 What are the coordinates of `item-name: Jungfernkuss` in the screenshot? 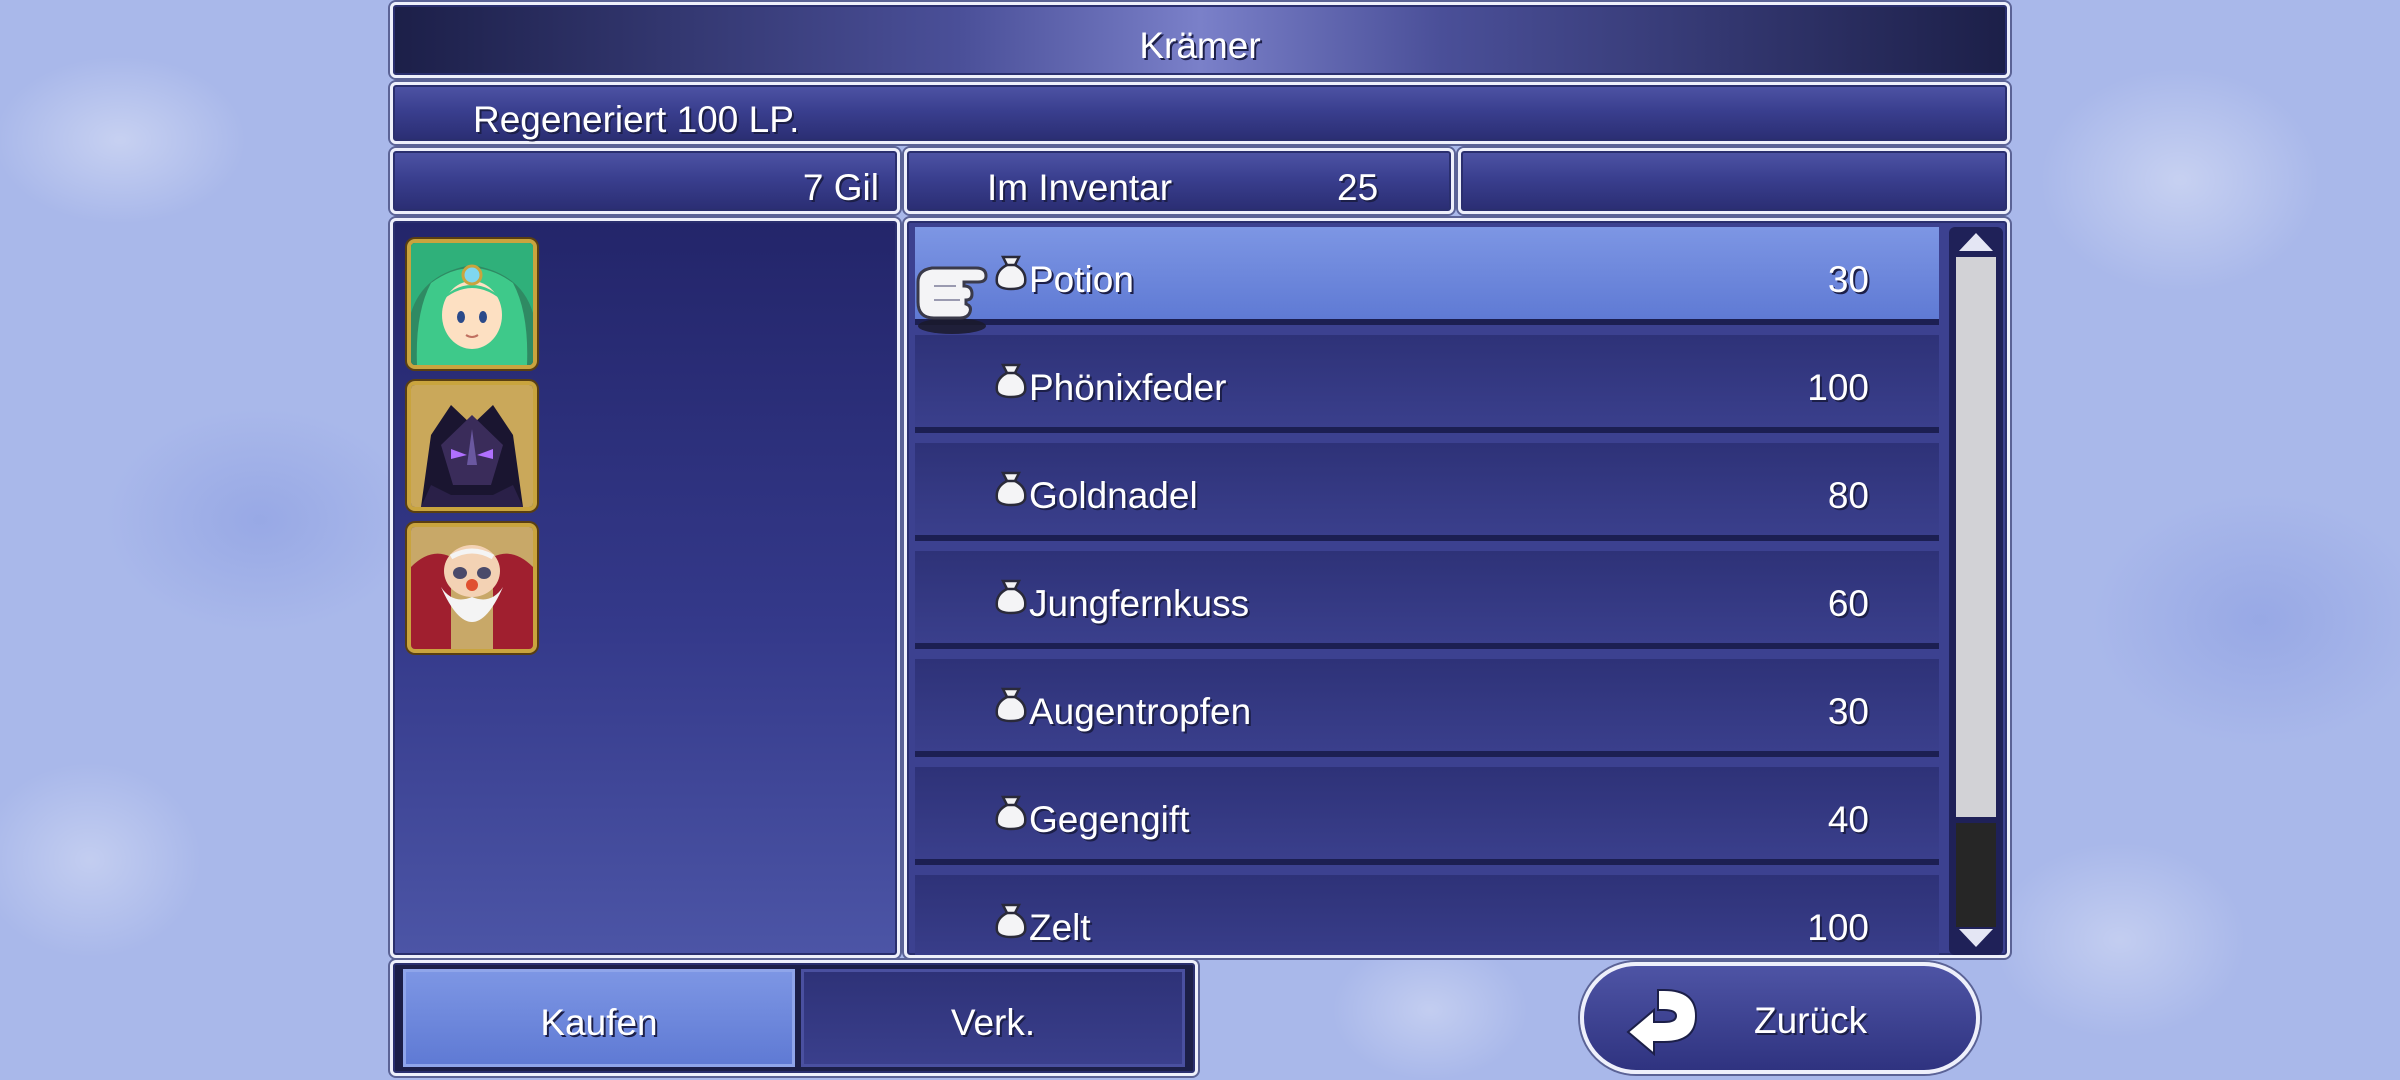 It's located at (1139, 603).